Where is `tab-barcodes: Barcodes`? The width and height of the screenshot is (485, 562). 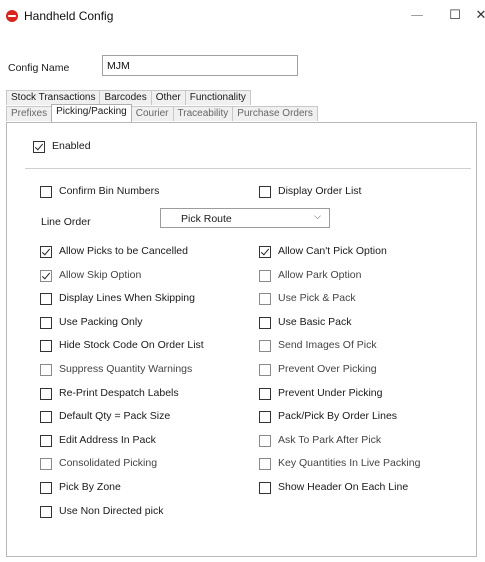
tab-barcodes: Barcodes is located at coordinates (125, 97).